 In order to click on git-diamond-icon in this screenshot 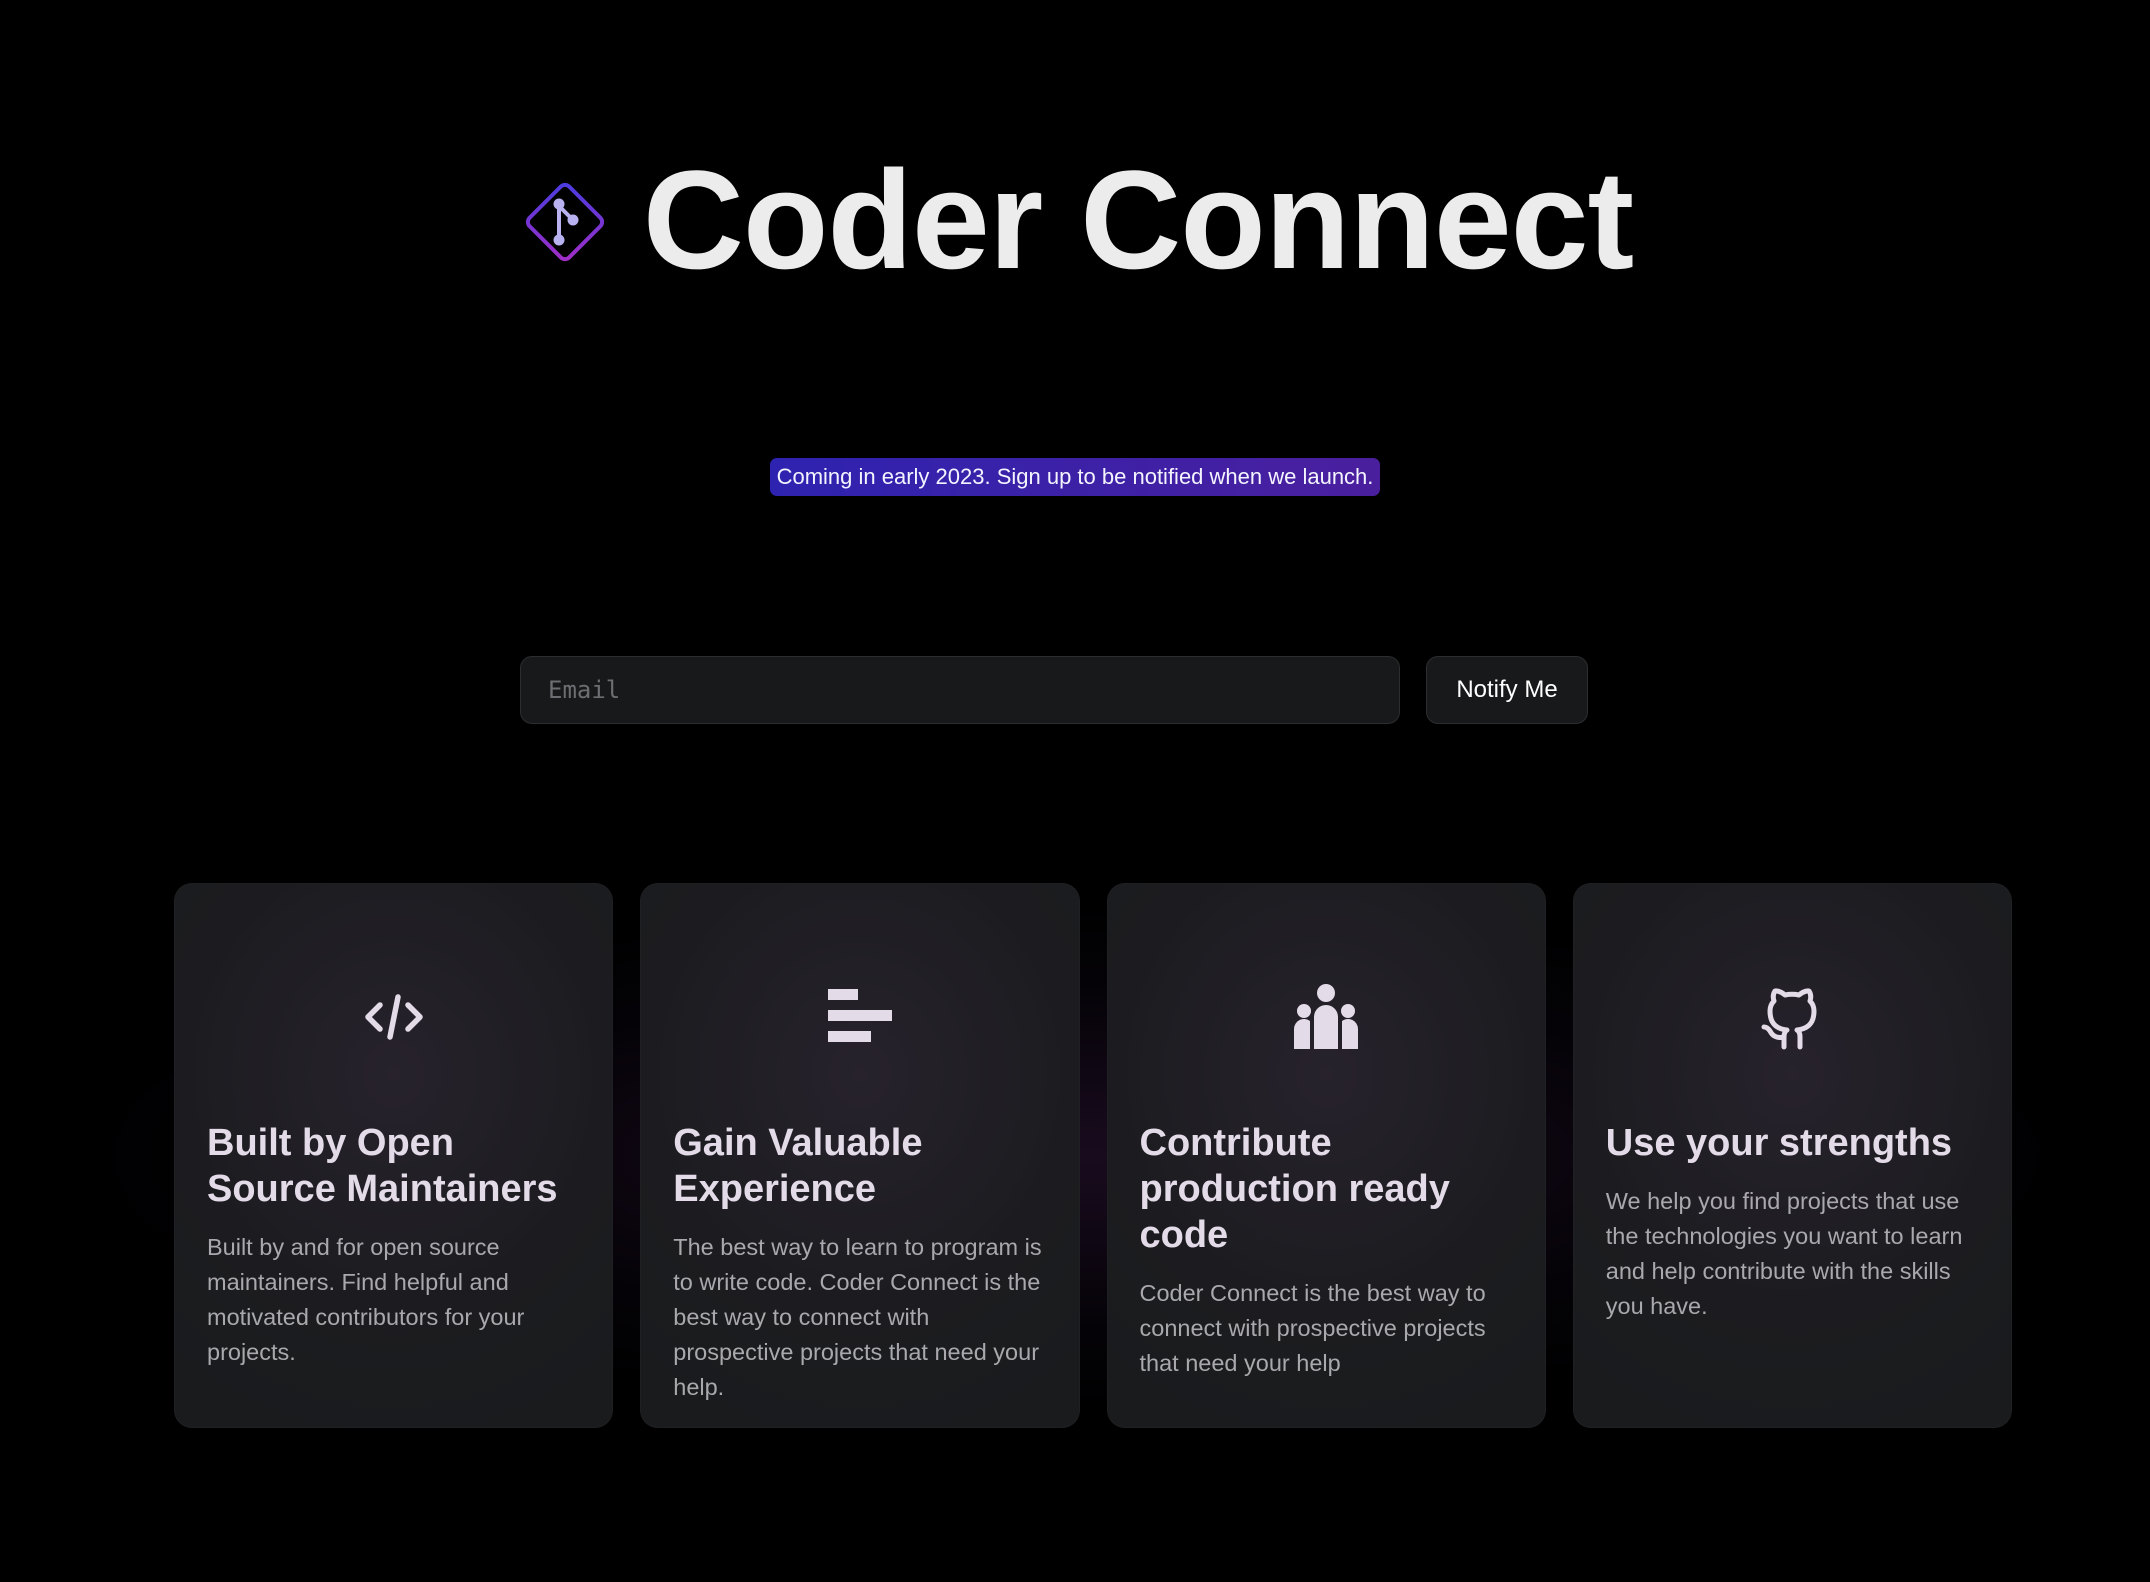, I will do `click(565, 222)`.